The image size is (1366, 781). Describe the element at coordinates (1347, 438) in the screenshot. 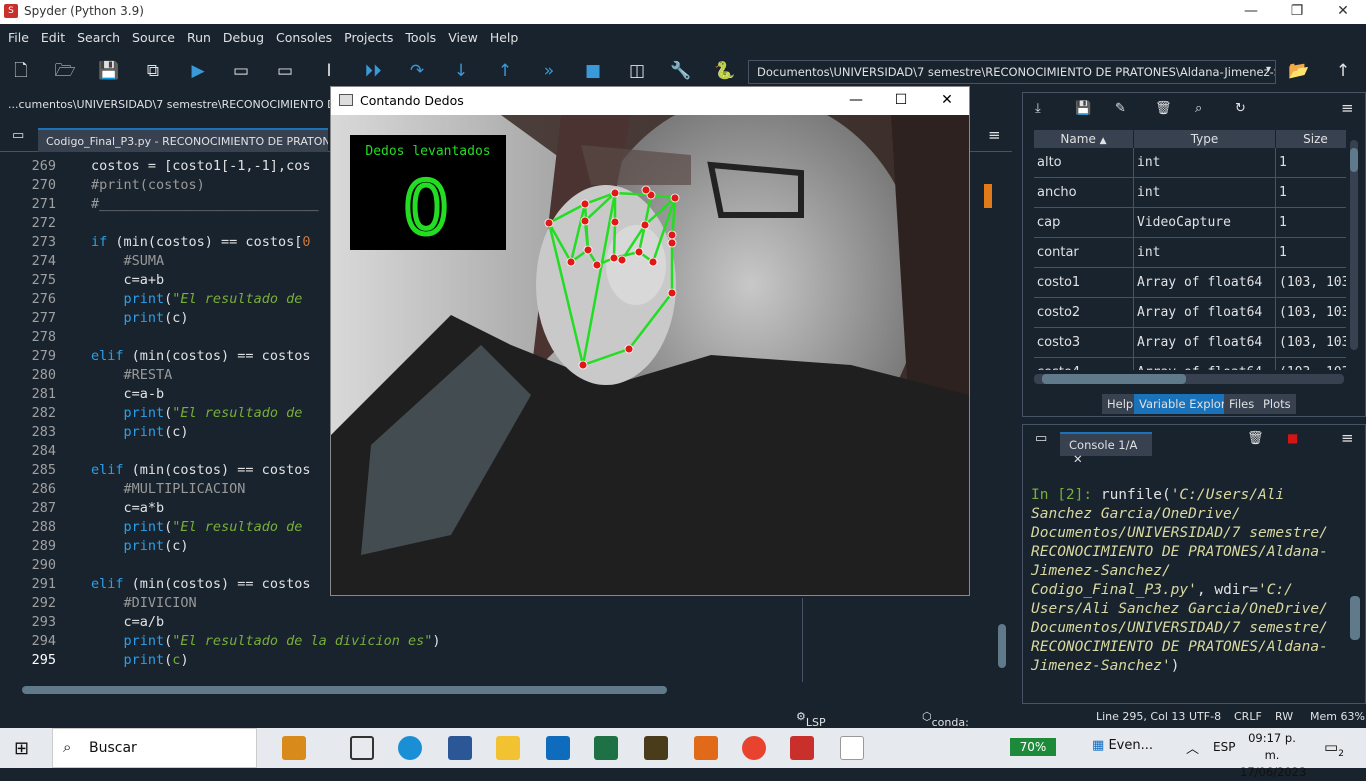

I see `console-options-icon: ≡` at that location.